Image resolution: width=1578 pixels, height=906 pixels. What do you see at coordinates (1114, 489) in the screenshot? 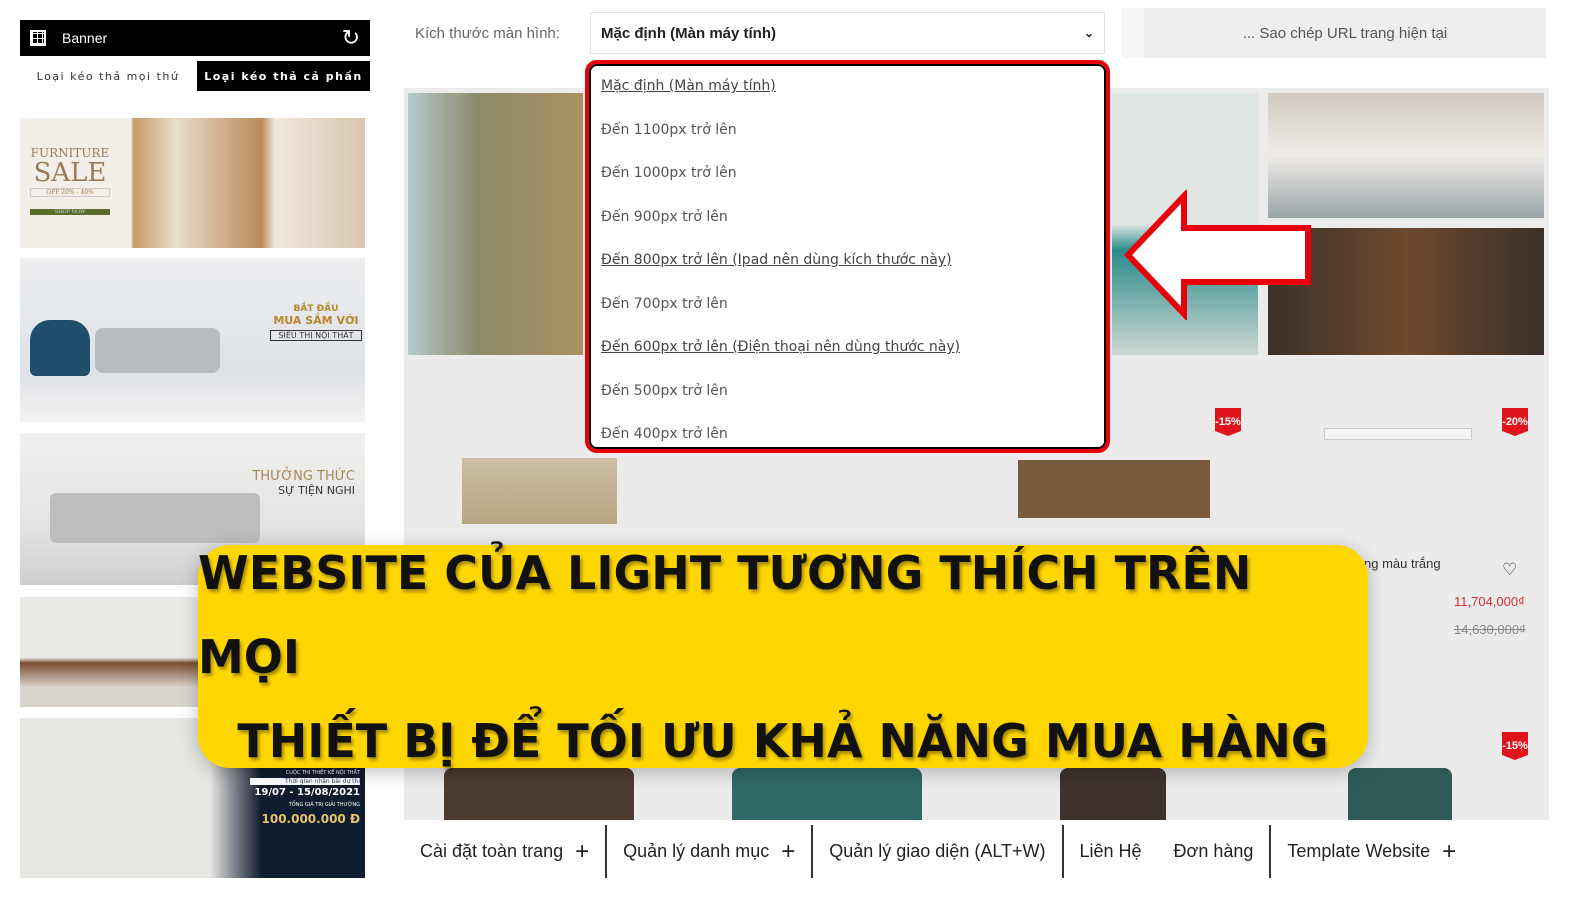
I see `tv-stand-image` at bounding box center [1114, 489].